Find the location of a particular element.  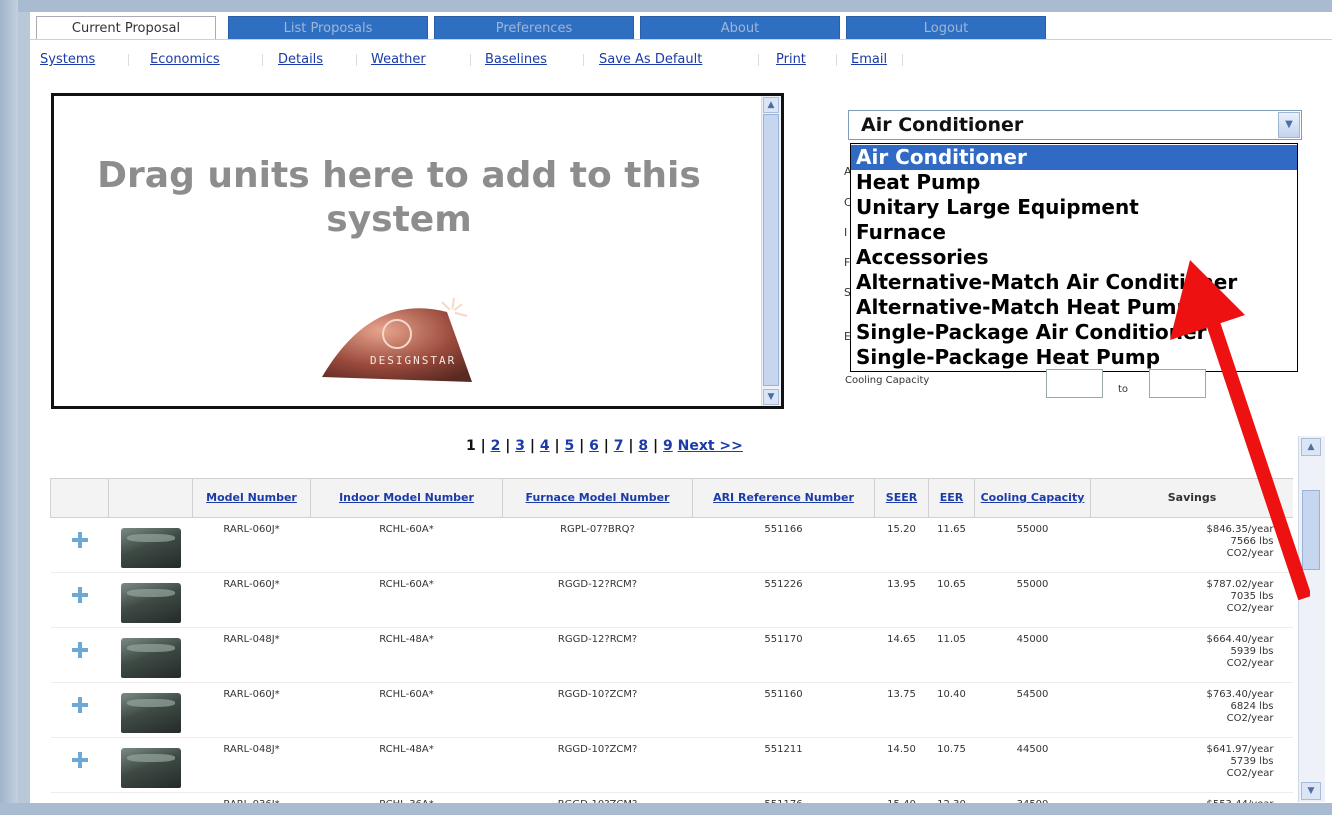

eer-cell: 10.40 is located at coordinates (951, 710).